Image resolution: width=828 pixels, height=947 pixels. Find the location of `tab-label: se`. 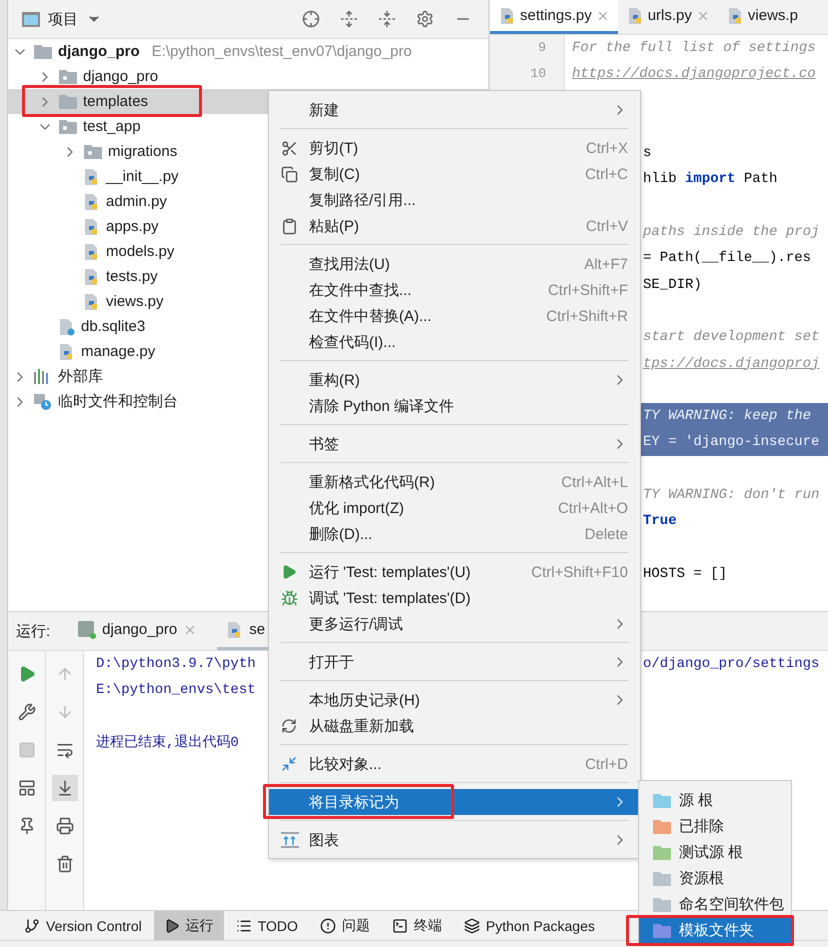

tab-label: se is located at coordinates (257, 629).